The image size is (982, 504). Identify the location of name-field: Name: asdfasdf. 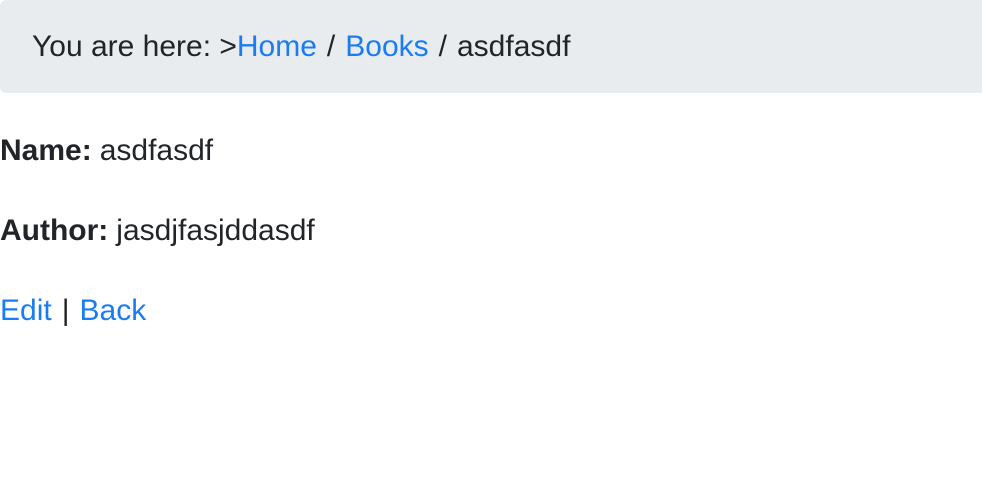
(106, 151).